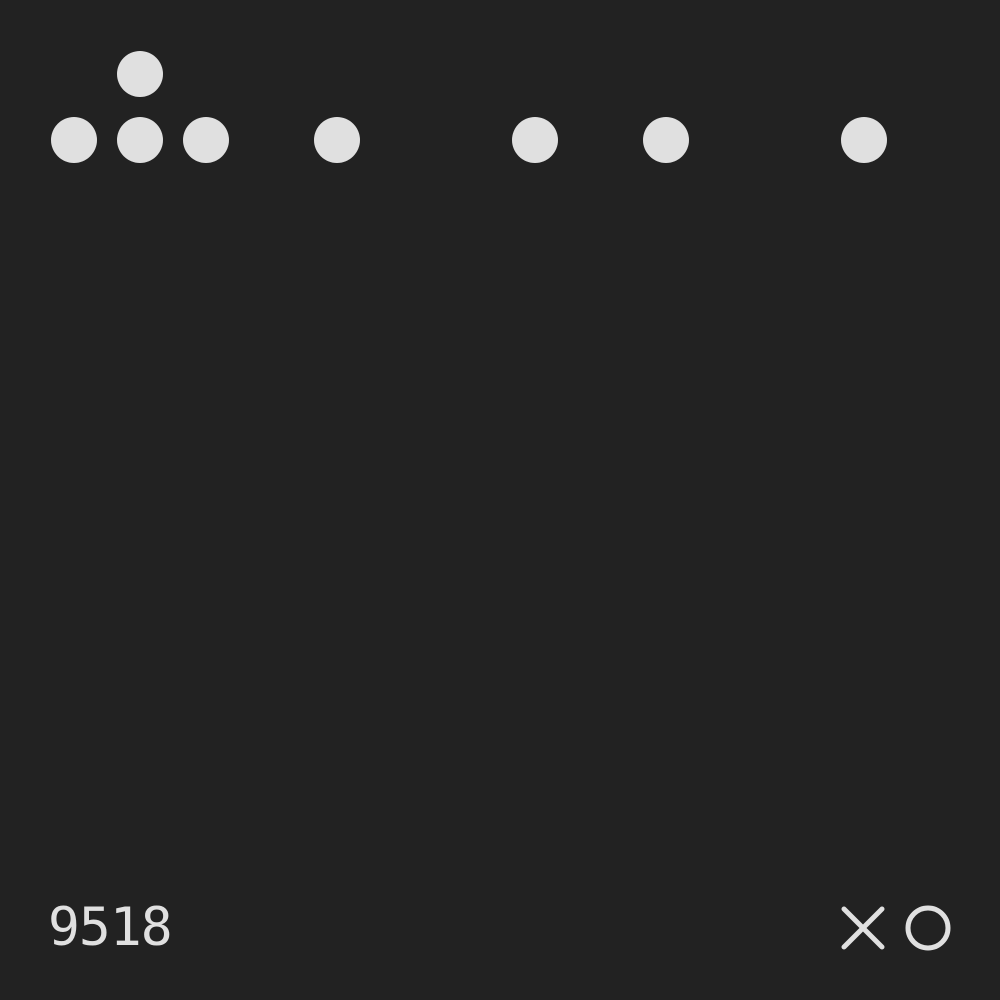 The width and height of the screenshot is (1000, 1000). I want to click on x-icon, so click(863, 928).